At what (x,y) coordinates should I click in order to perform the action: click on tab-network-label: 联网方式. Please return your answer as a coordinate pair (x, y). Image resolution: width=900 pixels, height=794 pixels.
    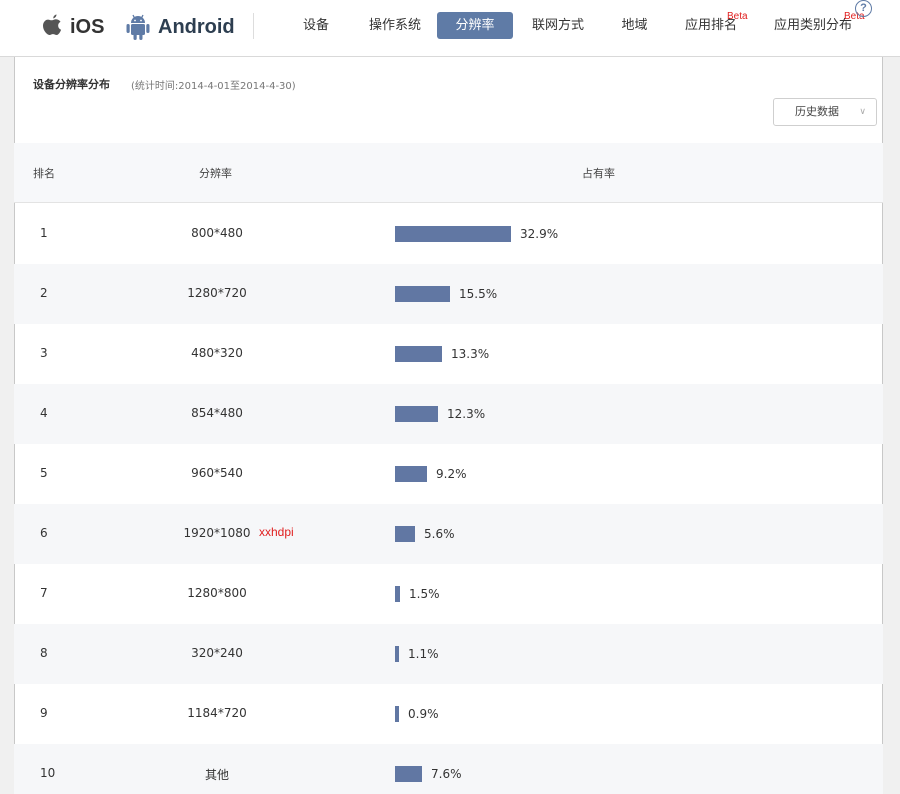
    Looking at the image, I should click on (557, 25).